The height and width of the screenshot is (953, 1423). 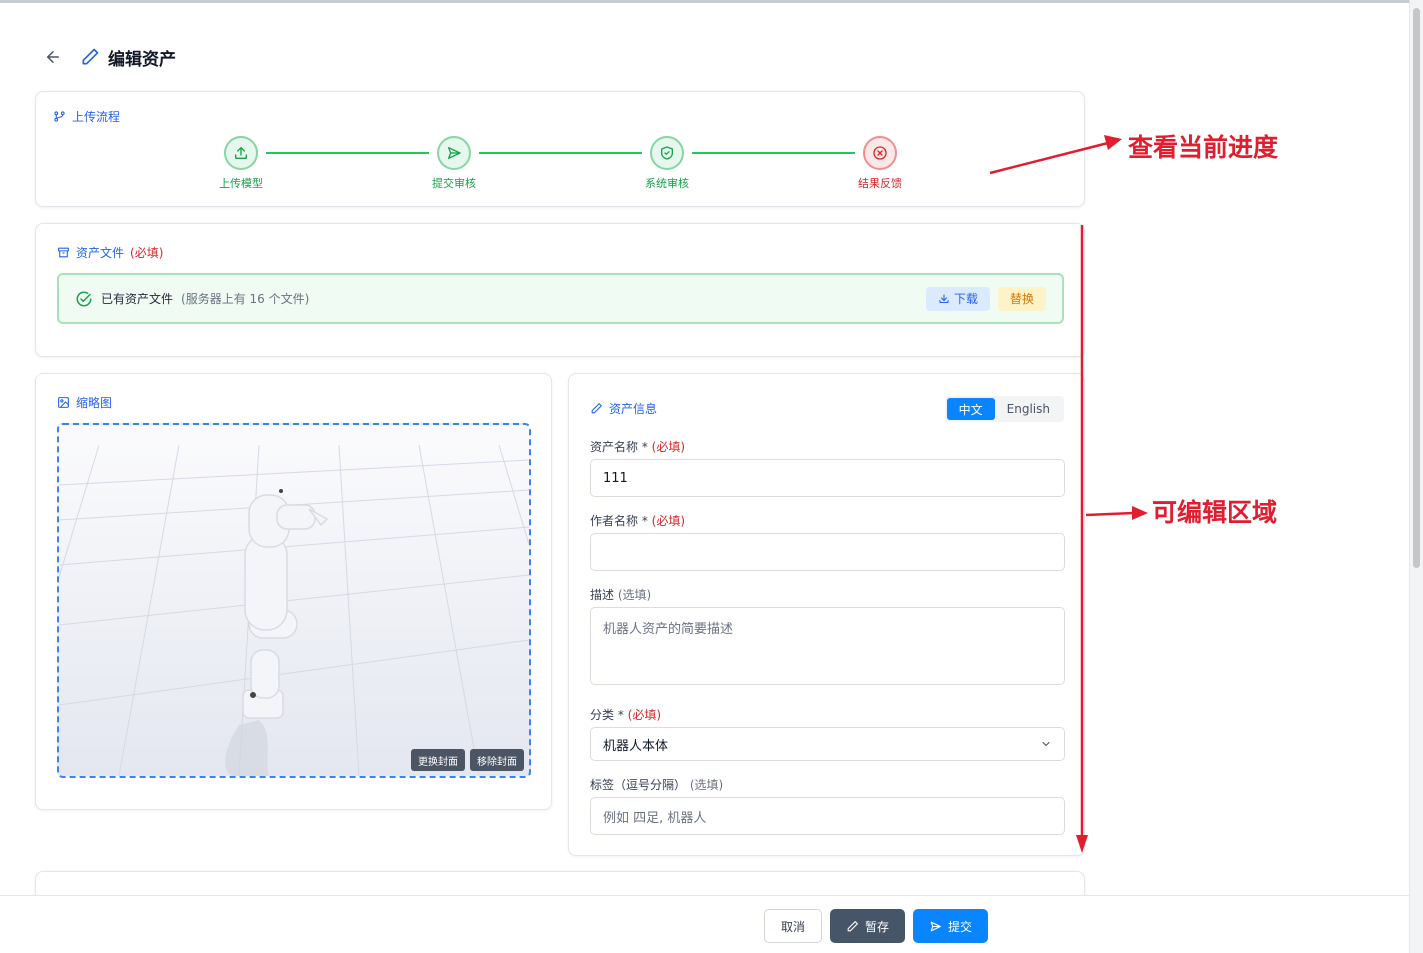 I want to click on vertical-scrollbar, so click(x=1416, y=476).